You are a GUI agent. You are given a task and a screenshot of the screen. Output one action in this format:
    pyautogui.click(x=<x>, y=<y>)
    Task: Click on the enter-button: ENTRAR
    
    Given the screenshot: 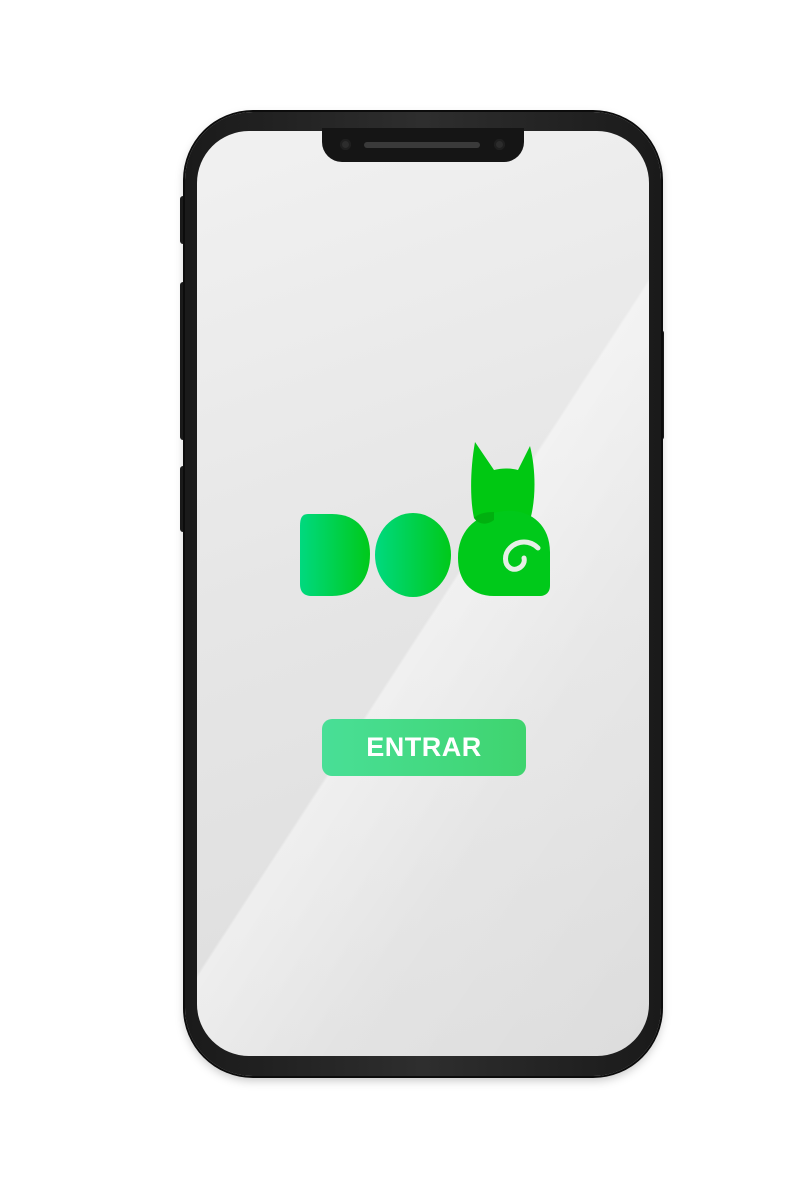 What is the action you would take?
    pyautogui.click(x=424, y=747)
    